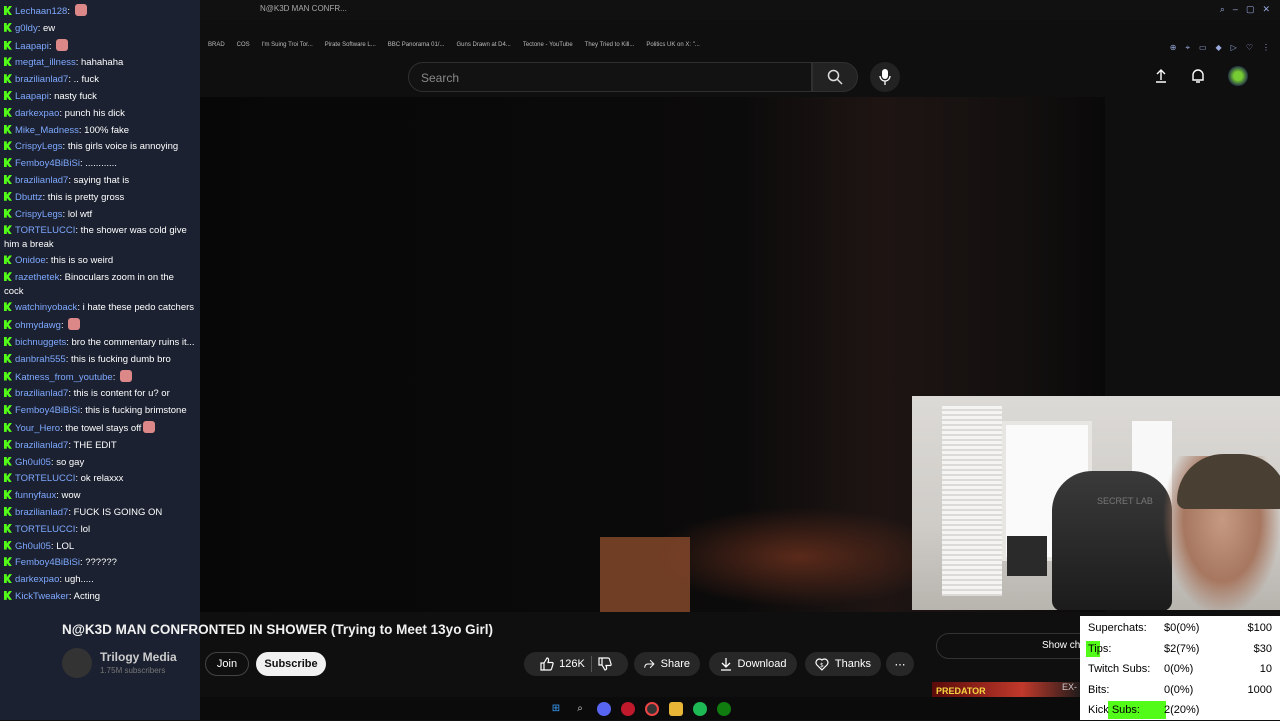 The image size is (1280, 721). What do you see at coordinates (46, 307) in the screenshot?
I see `chat-username: watchinyoback` at bounding box center [46, 307].